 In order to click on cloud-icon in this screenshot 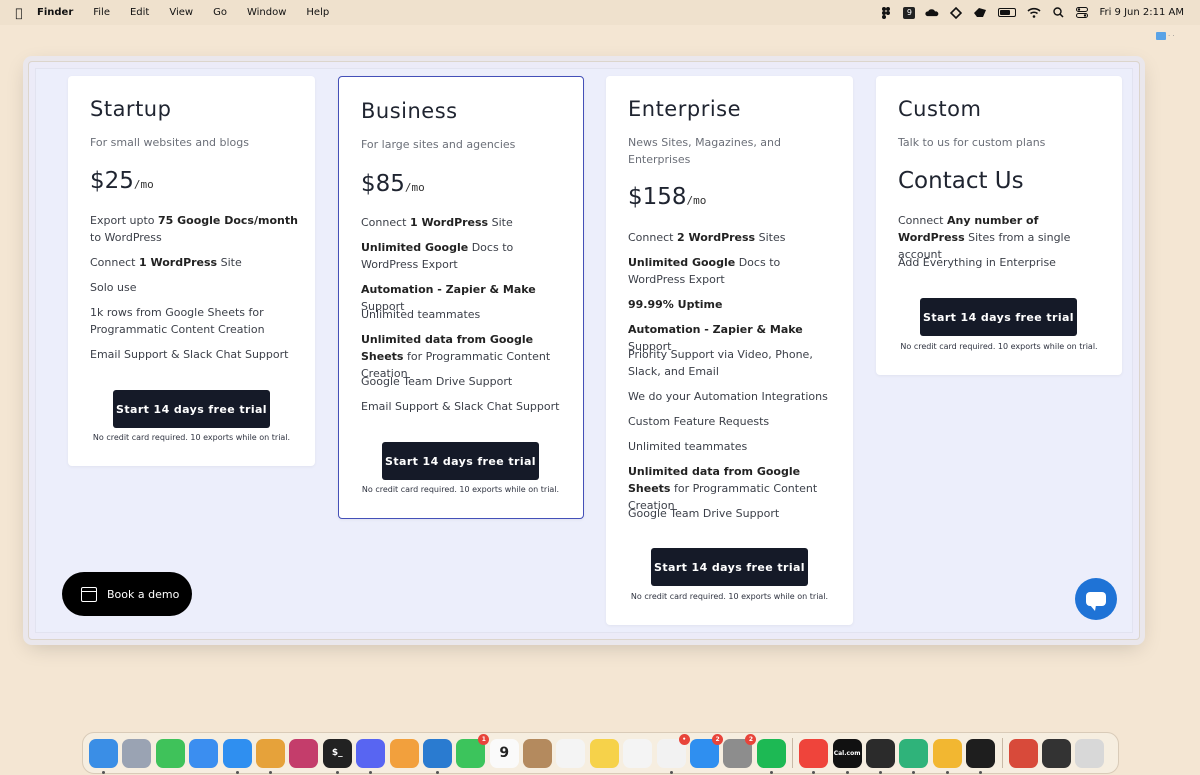, I will do `click(932, 13)`.